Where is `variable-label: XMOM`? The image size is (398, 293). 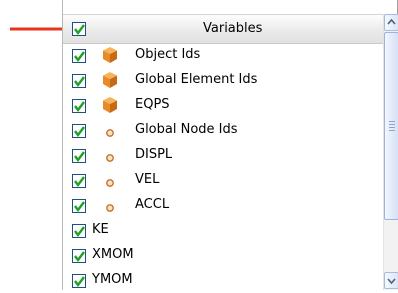 variable-label: XMOM is located at coordinates (113, 254).